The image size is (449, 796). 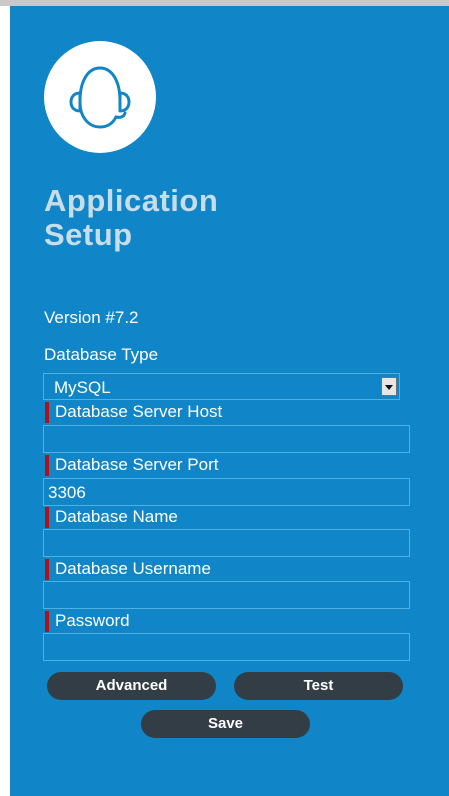 What do you see at coordinates (133, 412) in the screenshot?
I see `server-host-label: Database Server Host` at bounding box center [133, 412].